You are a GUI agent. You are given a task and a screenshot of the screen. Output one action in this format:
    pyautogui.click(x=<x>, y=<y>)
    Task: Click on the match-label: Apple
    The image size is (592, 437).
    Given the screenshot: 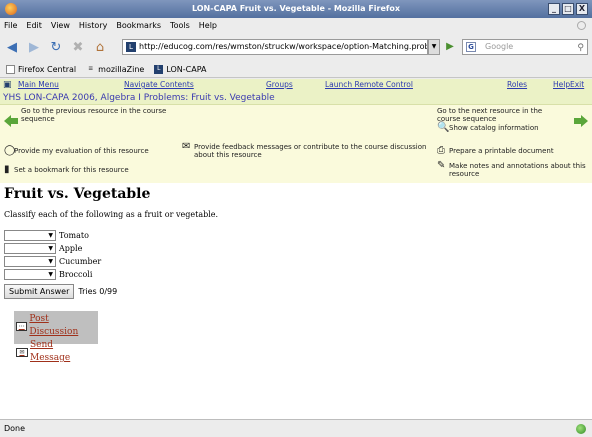 What is the action you would take?
    pyautogui.click(x=71, y=248)
    